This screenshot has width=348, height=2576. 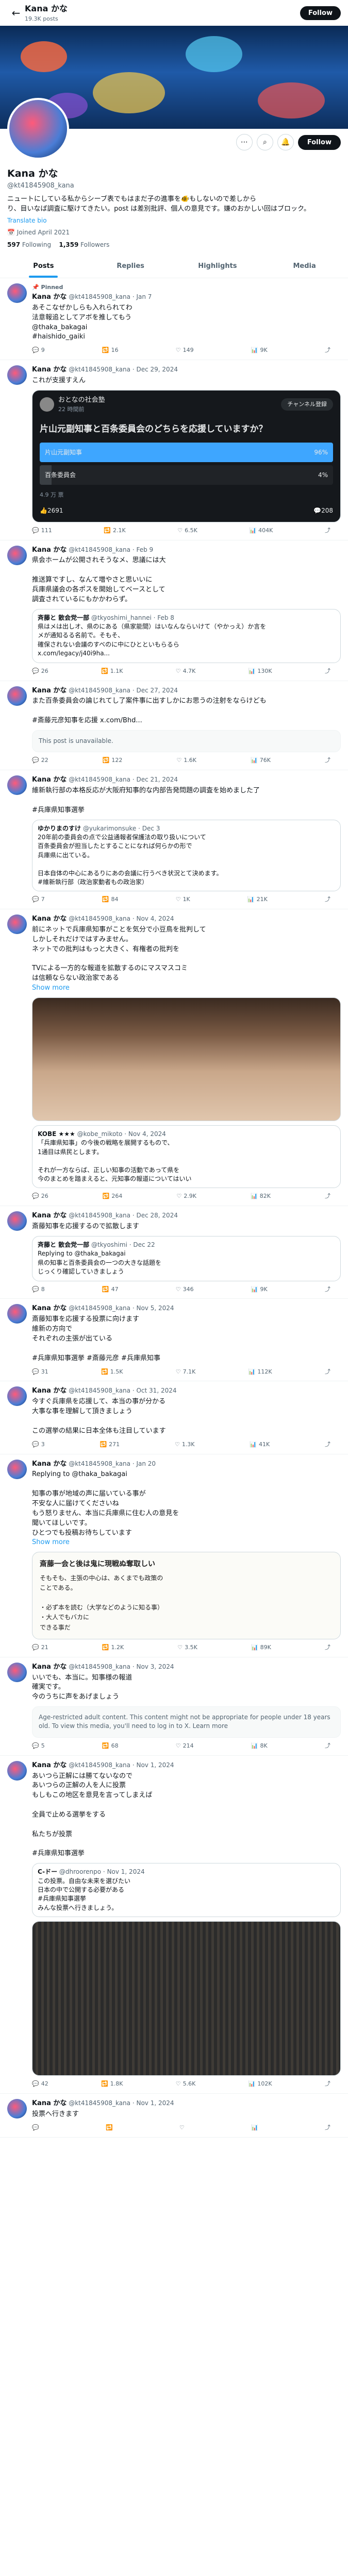 What do you see at coordinates (257, 899) in the screenshot?
I see `views-action: 📊 21K` at bounding box center [257, 899].